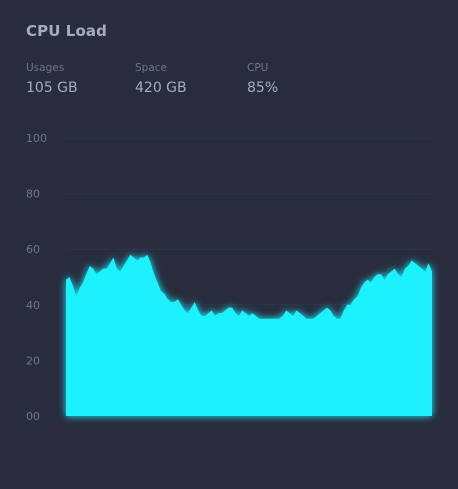  What do you see at coordinates (33, 416) in the screenshot?
I see `y-tick-label: 00` at bounding box center [33, 416].